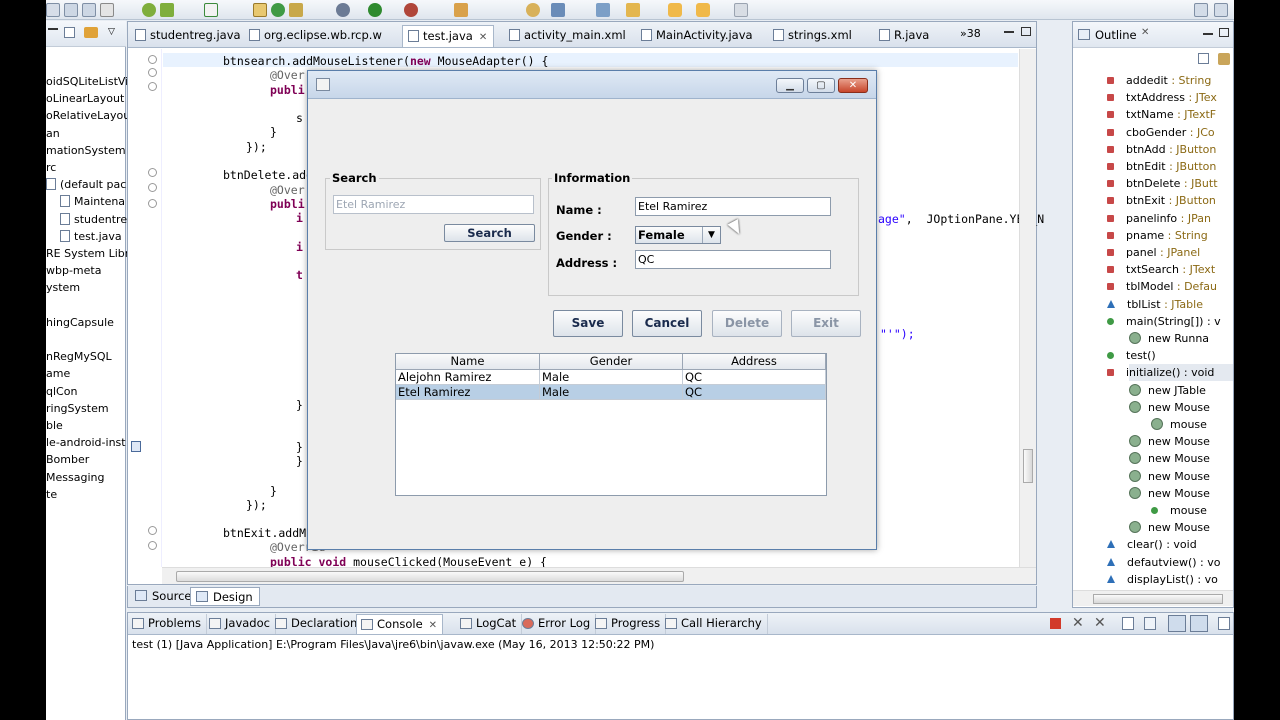 The width and height of the screenshot is (1280, 720). Describe the element at coordinates (400, 624) in the screenshot. I see `tab-console: Console ✕` at that location.